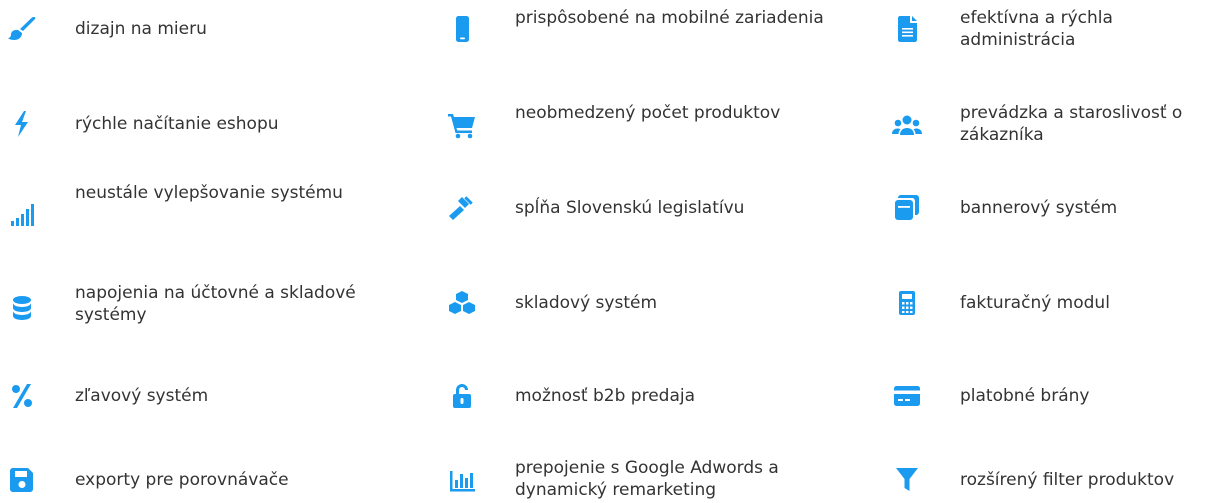 The height and width of the screenshot is (503, 1211). I want to click on signal-bars-icon, so click(22, 214).